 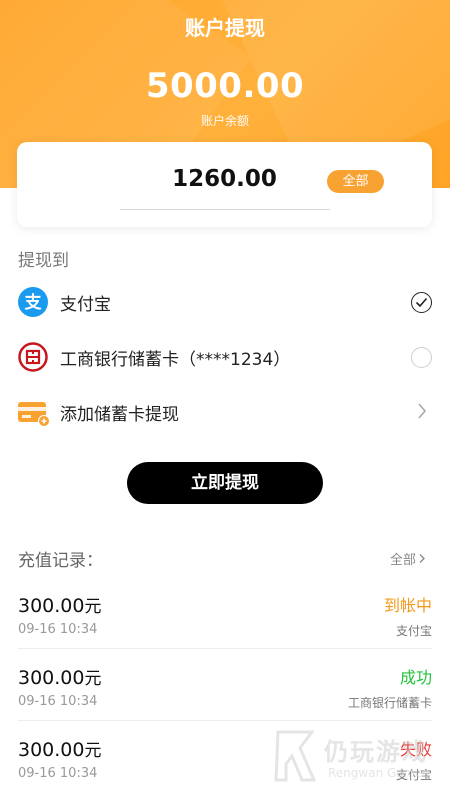 What do you see at coordinates (376, 752) in the screenshot?
I see `watermark-text: 仍玩游戏` at bounding box center [376, 752].